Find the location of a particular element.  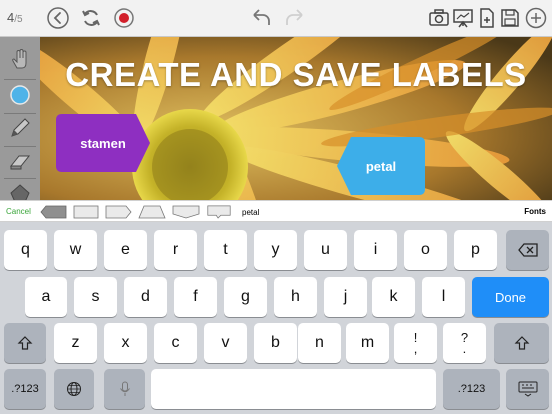

key-u: u is located at coordinates (325, 250).